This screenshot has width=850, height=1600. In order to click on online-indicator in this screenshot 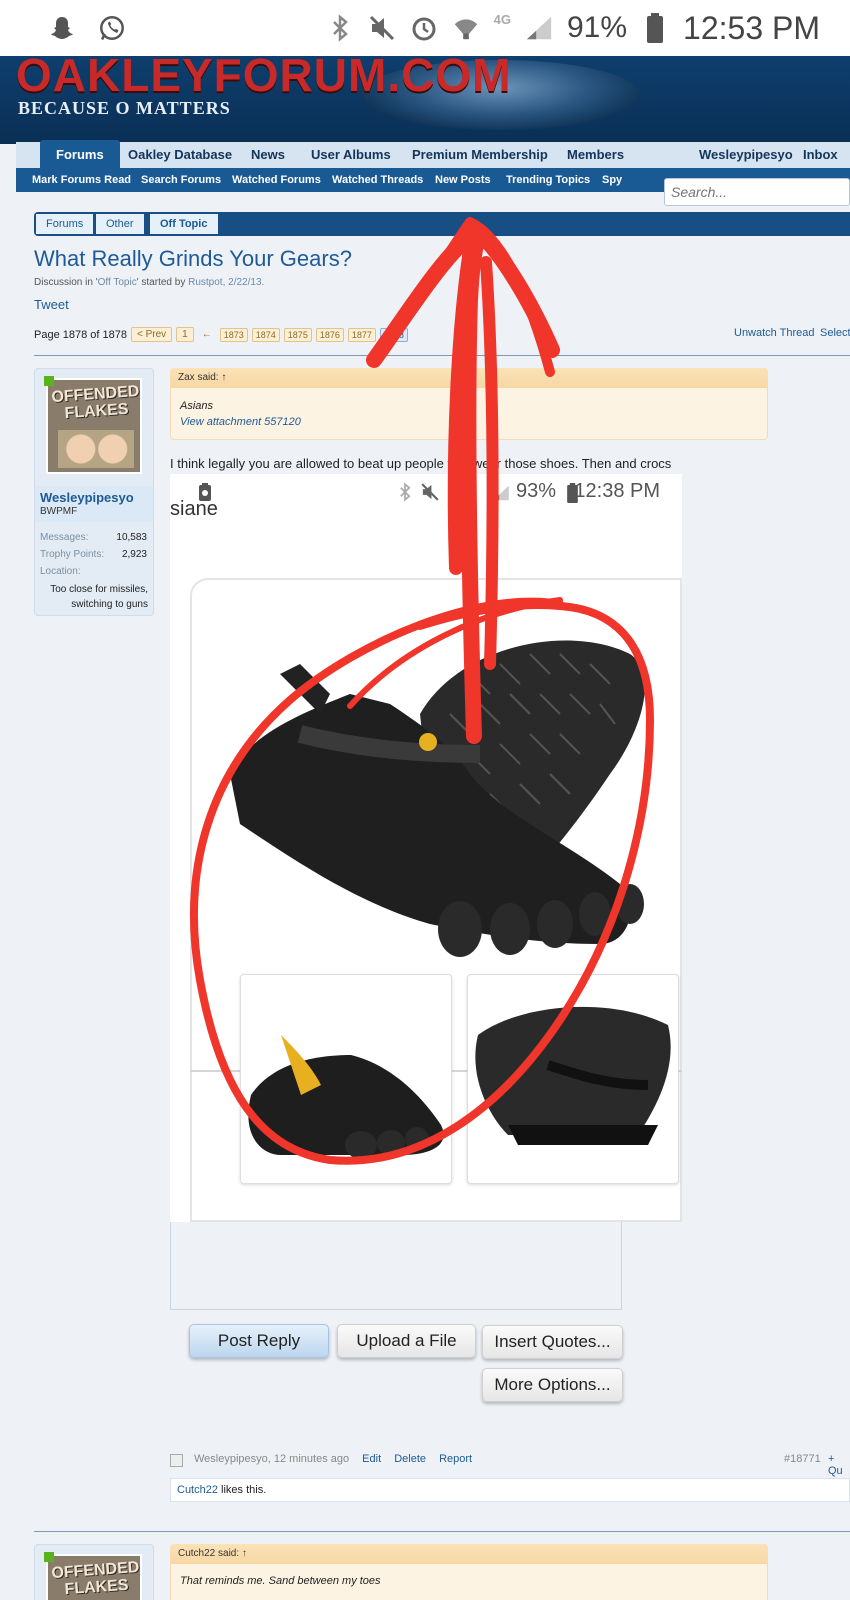, I will do `click(49, 381)`.